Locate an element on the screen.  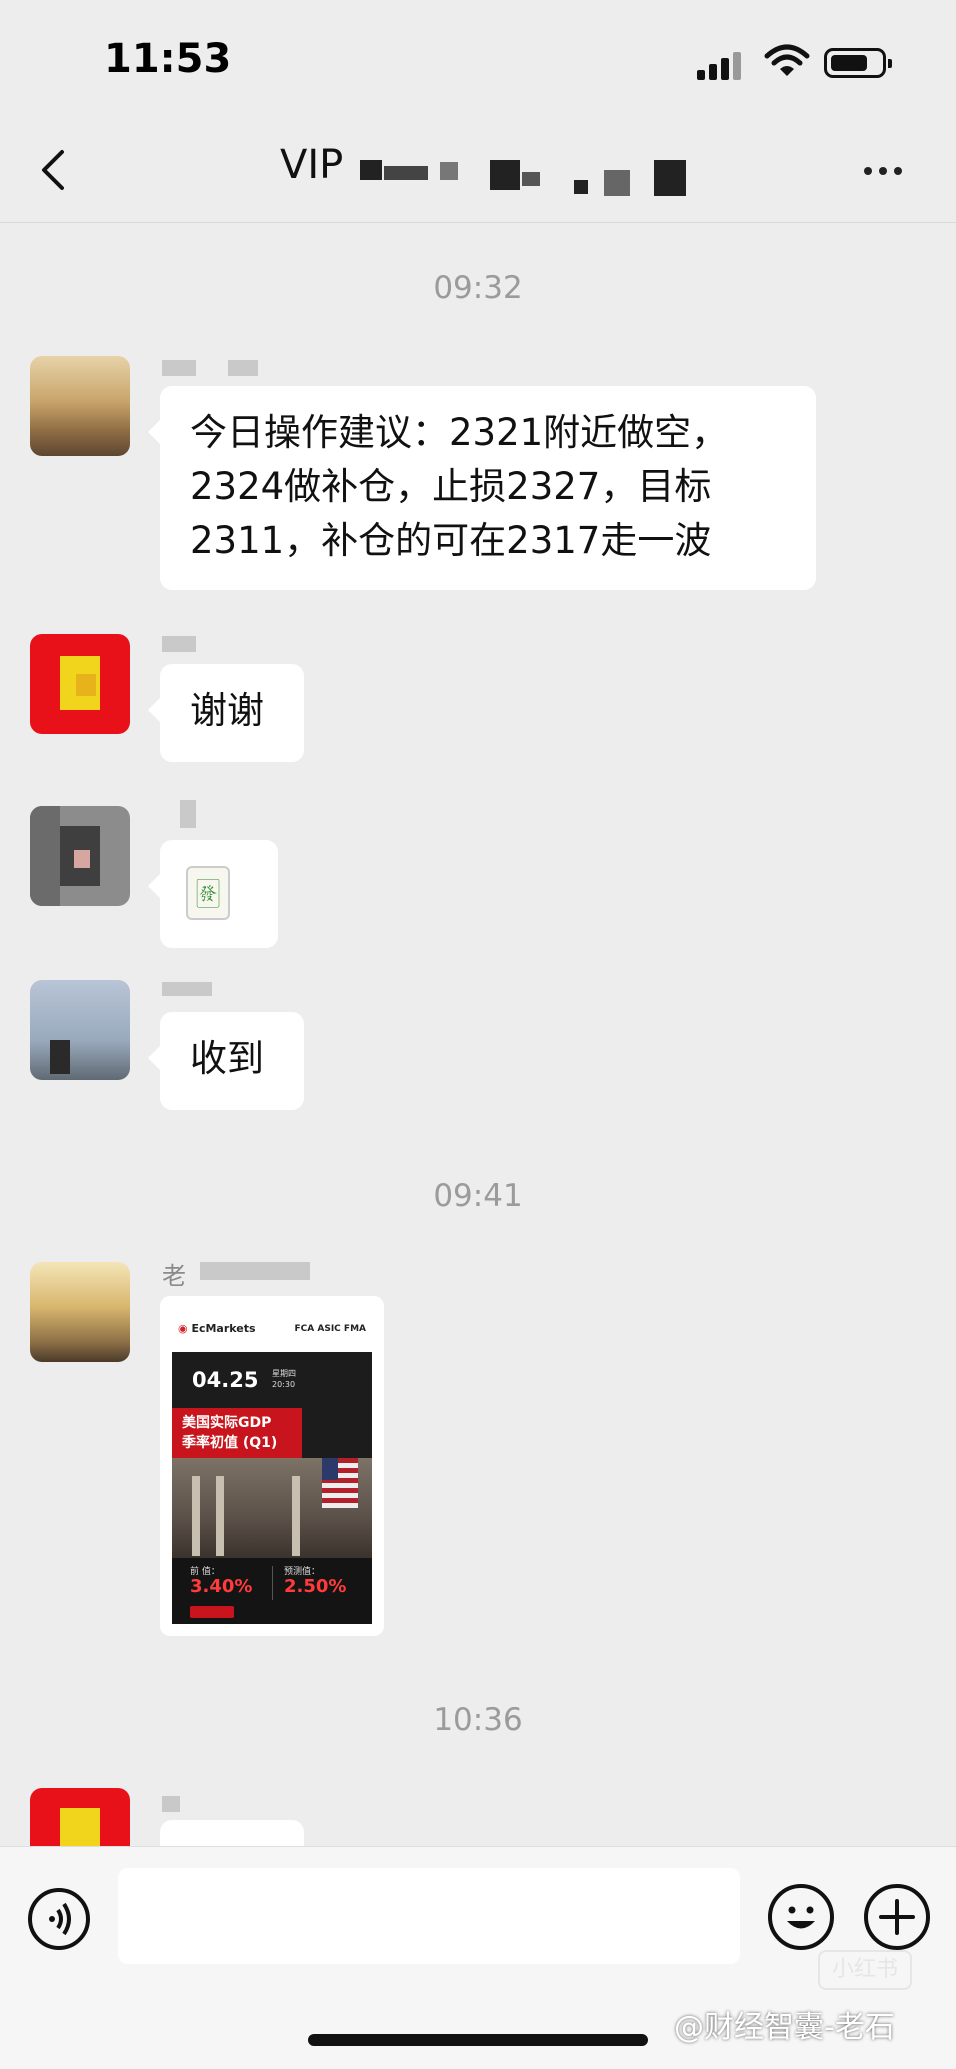
message-line: 2324做补仓，止损2327，目标 is located at coordinates (451, 486).